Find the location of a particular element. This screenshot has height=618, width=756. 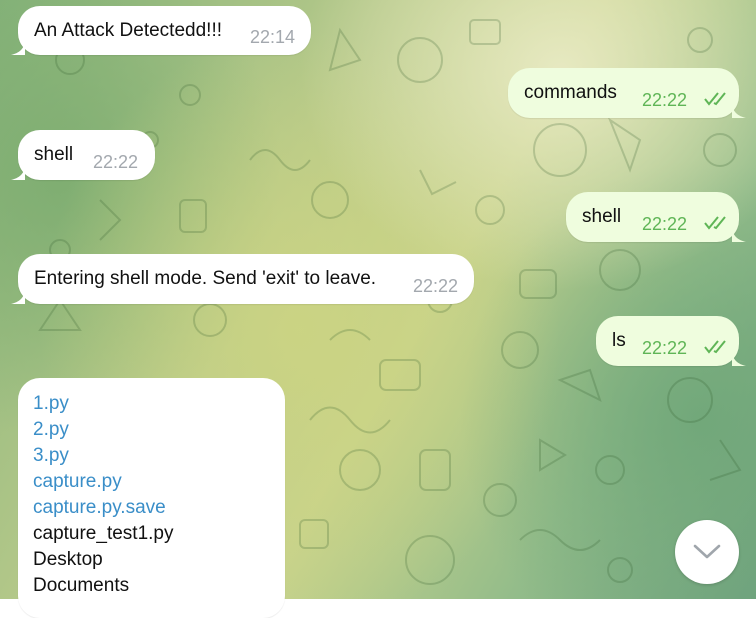

file-name: capture_test1.py is located at coordinates (103, 533).